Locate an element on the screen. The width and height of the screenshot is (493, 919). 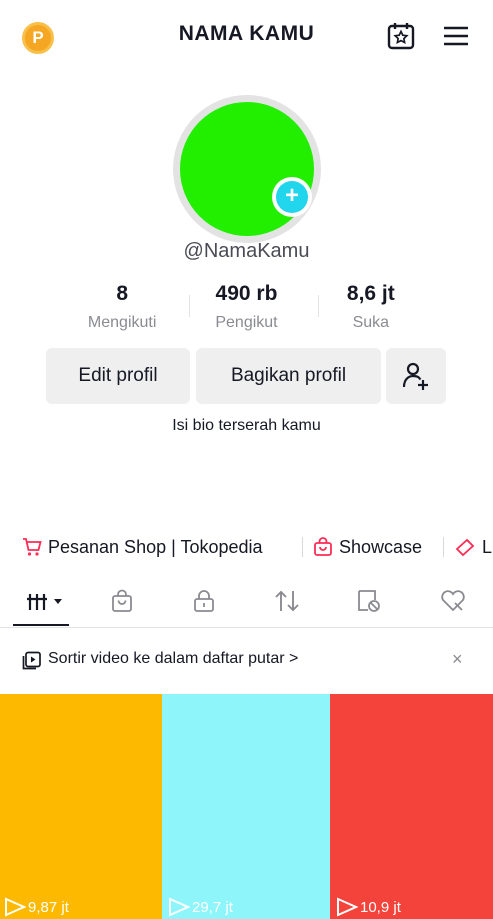
view-count: 29,7 jt is located at coordinates (200, 907).